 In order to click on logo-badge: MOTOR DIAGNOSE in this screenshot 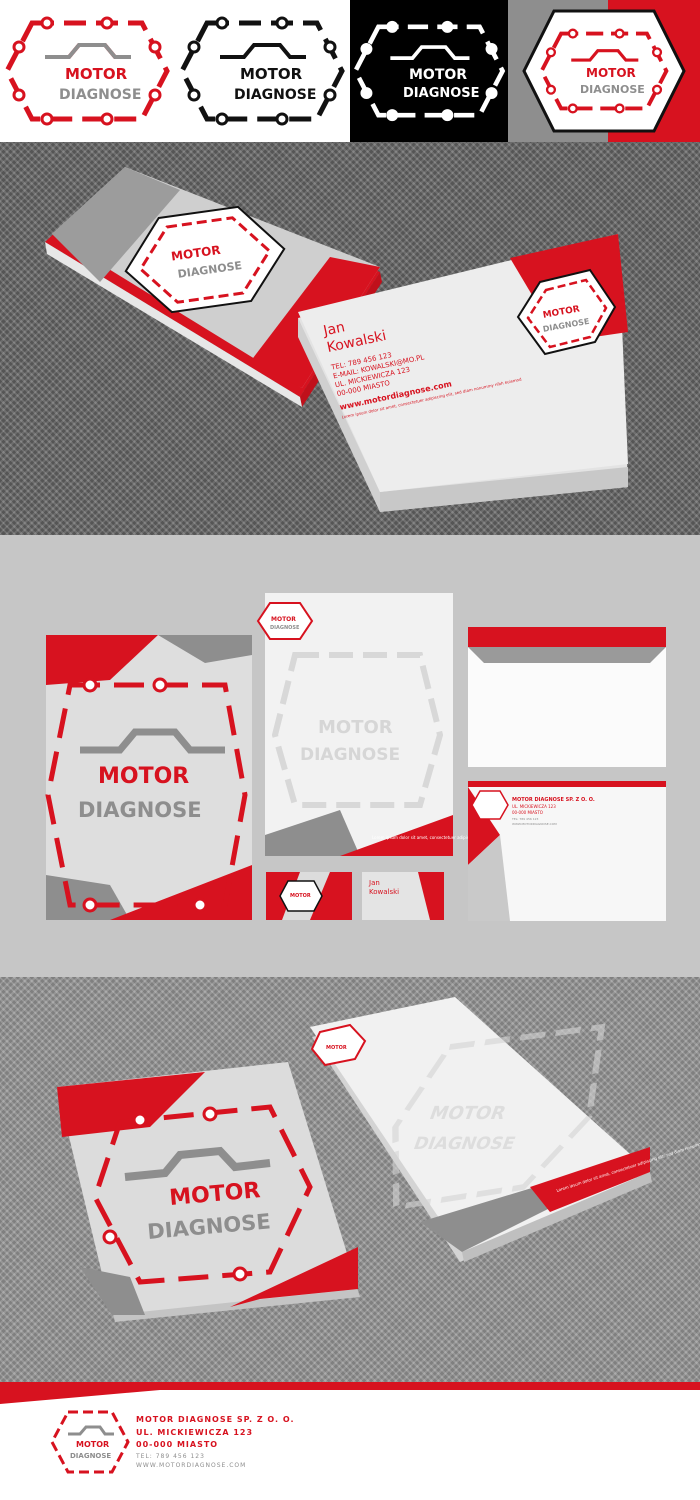, I will do `click(604, 71)`.